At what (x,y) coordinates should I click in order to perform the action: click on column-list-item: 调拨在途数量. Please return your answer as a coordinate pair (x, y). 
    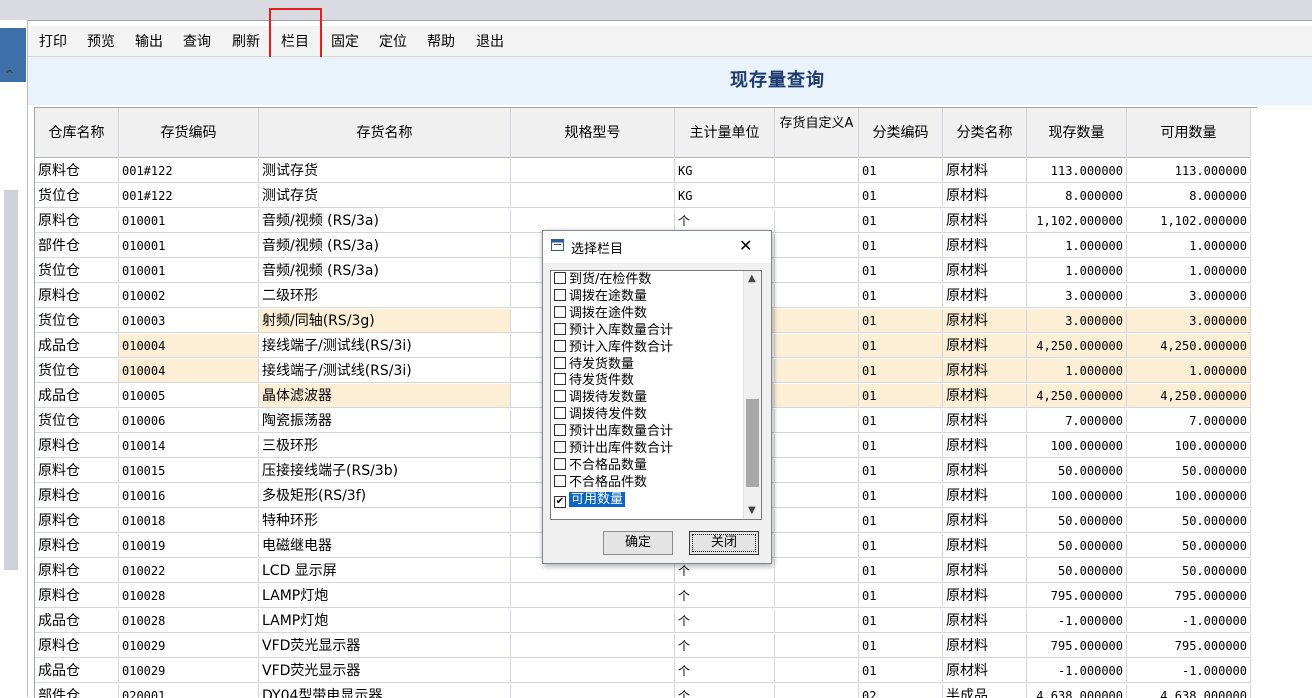
    Looking at the image, I should click on (600, 296).